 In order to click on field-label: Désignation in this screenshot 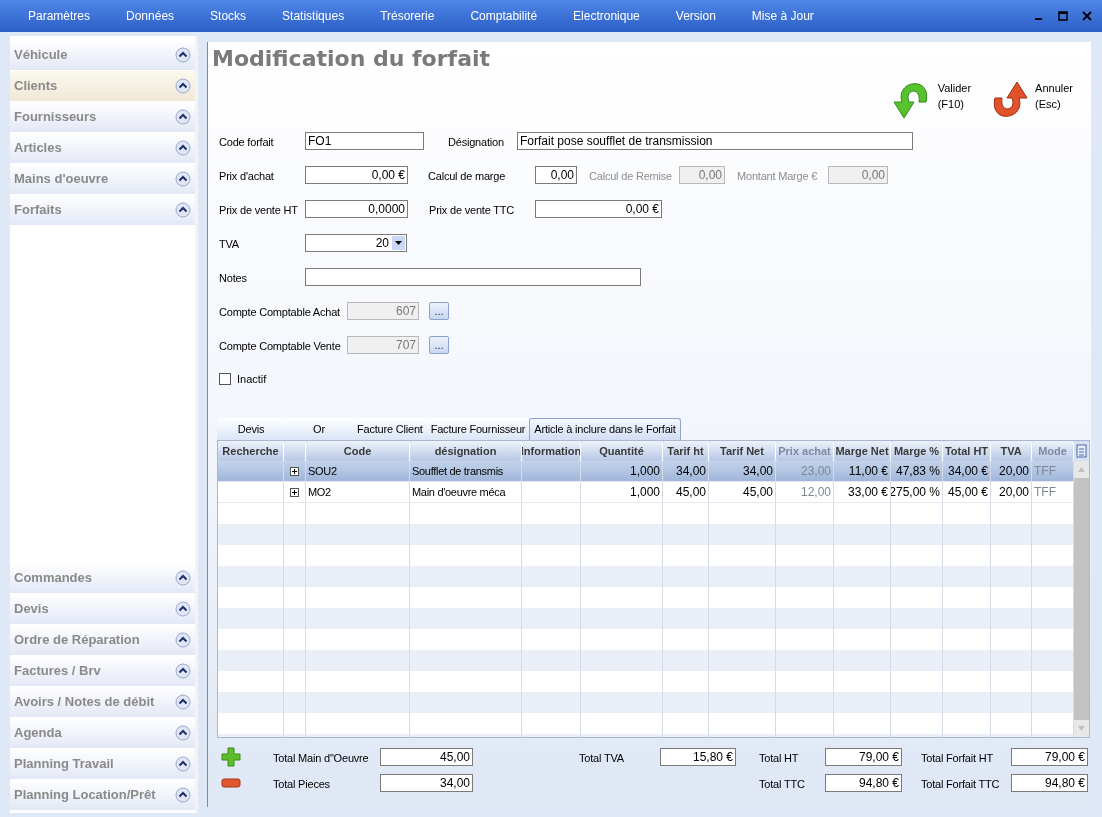, I will do `click(476, 142)`.